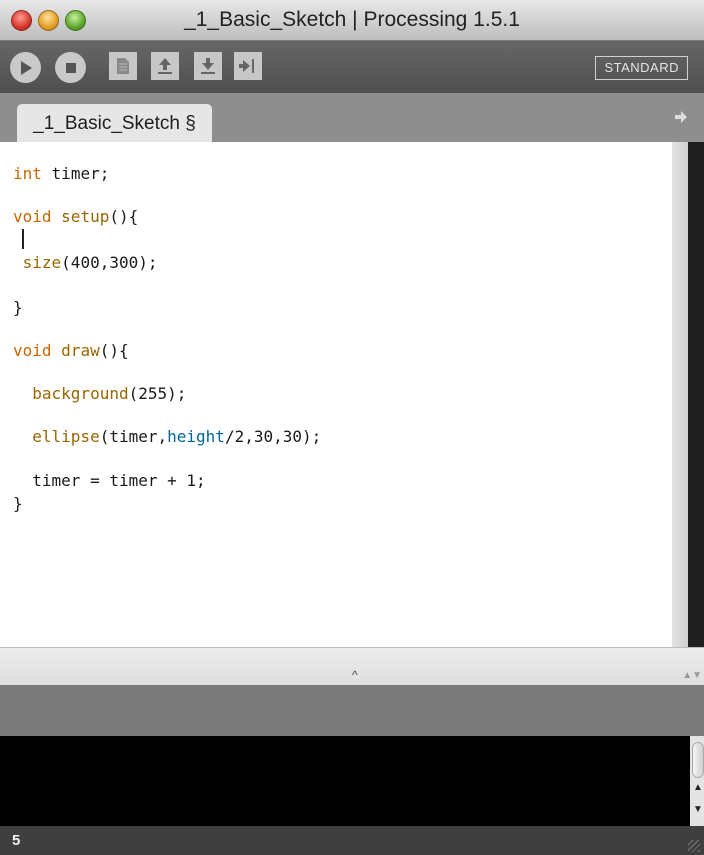 Image resolution: width=704 pixels, height=855 pixels. I want to click on tab-bar: _1_Basic_Sketch §, so click(352, 117).